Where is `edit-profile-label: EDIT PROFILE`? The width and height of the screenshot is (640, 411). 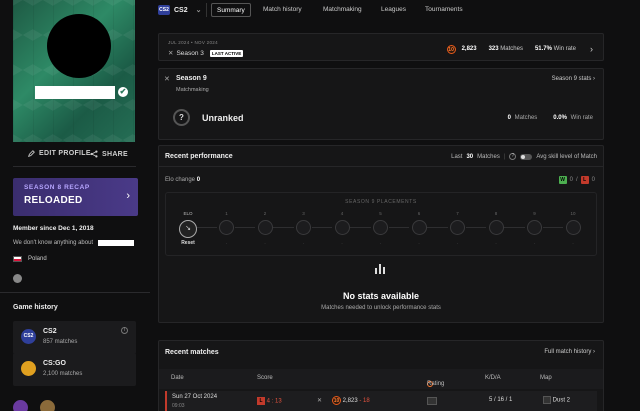 edit-profile-label: EDIT PROFILE is located at coordinates (65, 153).